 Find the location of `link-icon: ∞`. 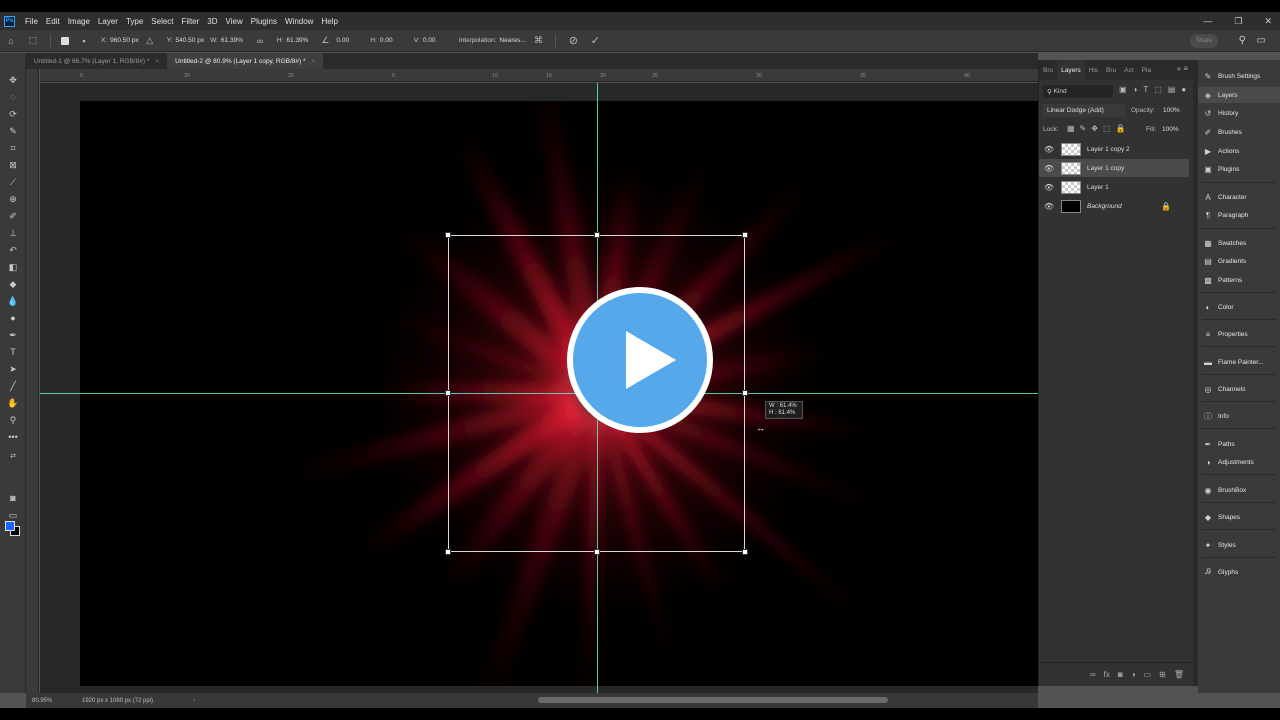

link-icon: ∞ is located at coordinates (260, 41).